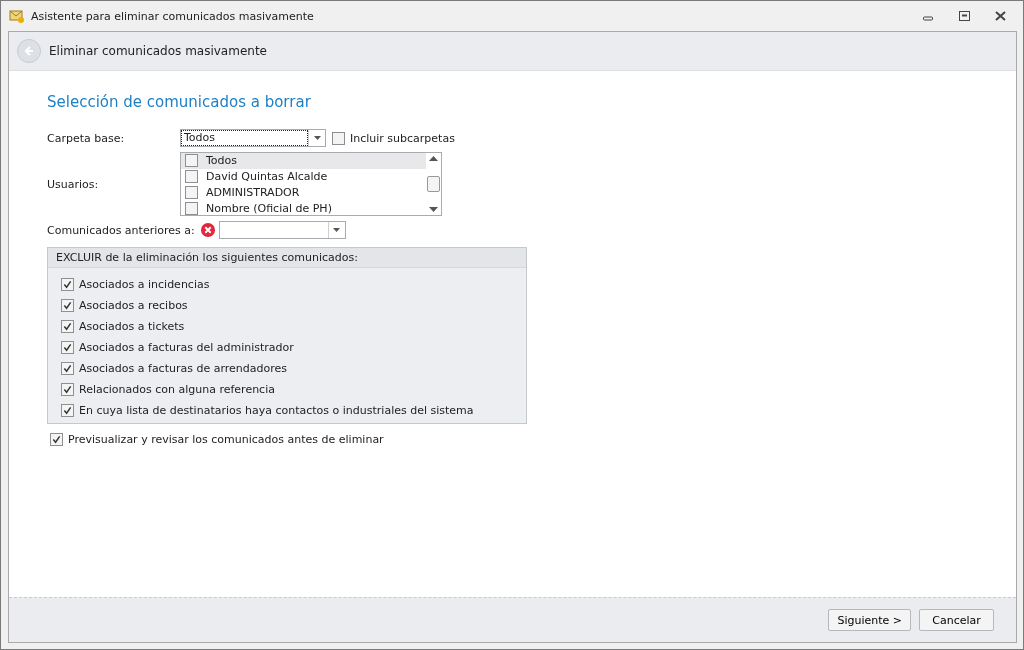  Describe the element at coordinates (158, 51) in the screenshot. I see `page-title: Eliminar comunicados masivamente` at that location.